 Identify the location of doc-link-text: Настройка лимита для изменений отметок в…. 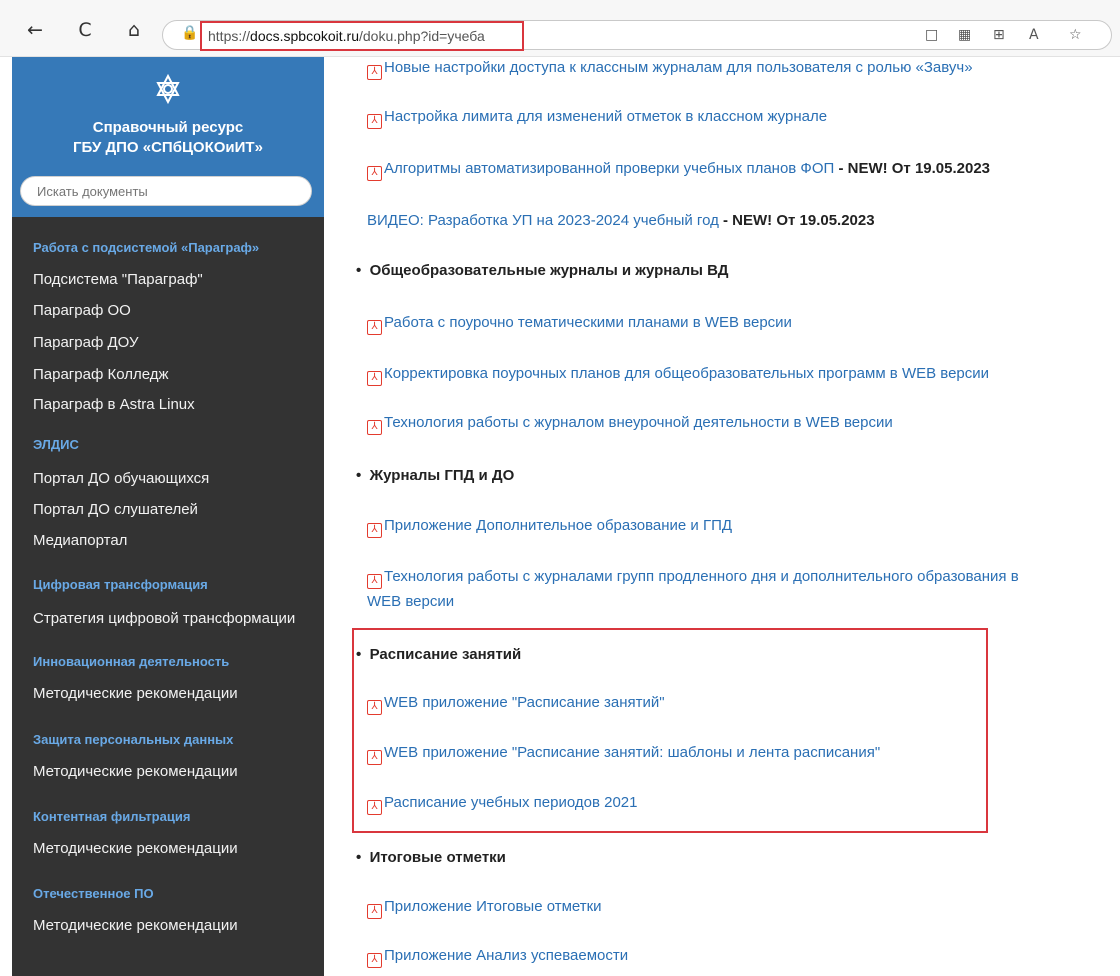
(606, 116).